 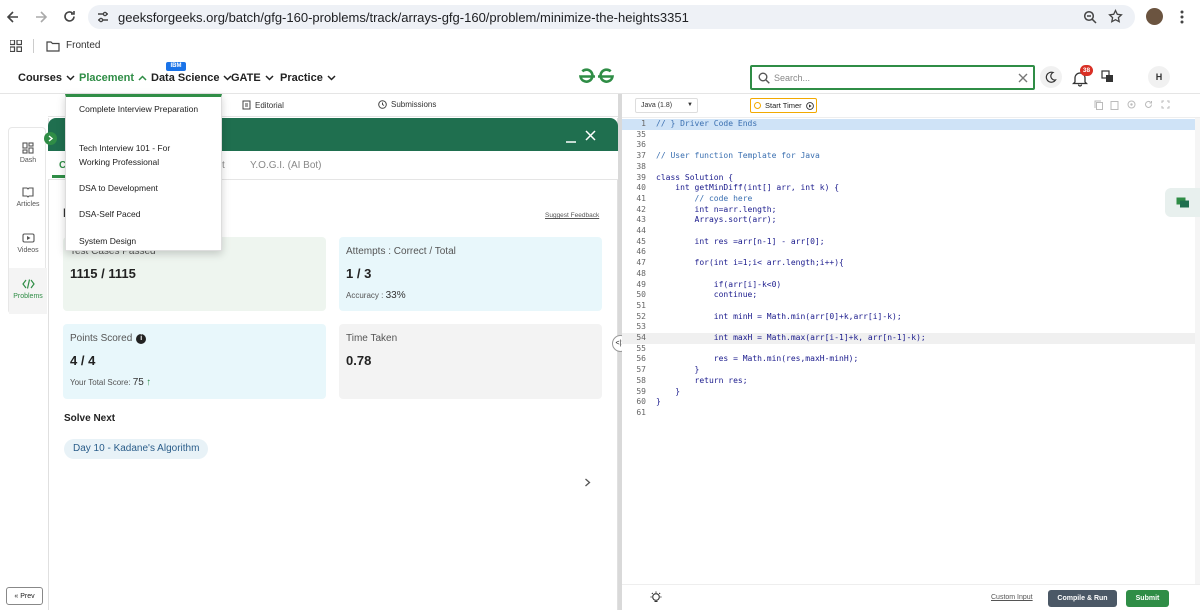 I want to click on fullscreen-icon, so click(x=1165, y=104).